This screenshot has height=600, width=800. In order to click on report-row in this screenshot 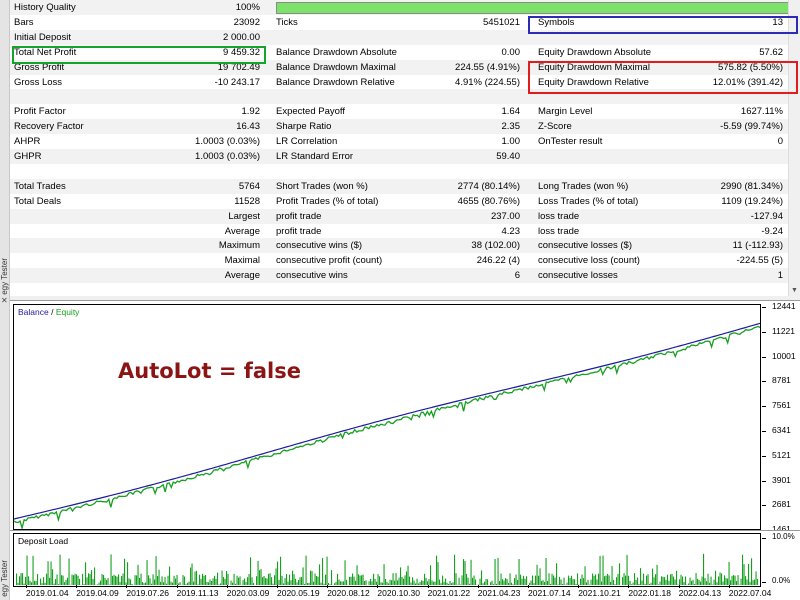, I will do `click(404, 171)`.